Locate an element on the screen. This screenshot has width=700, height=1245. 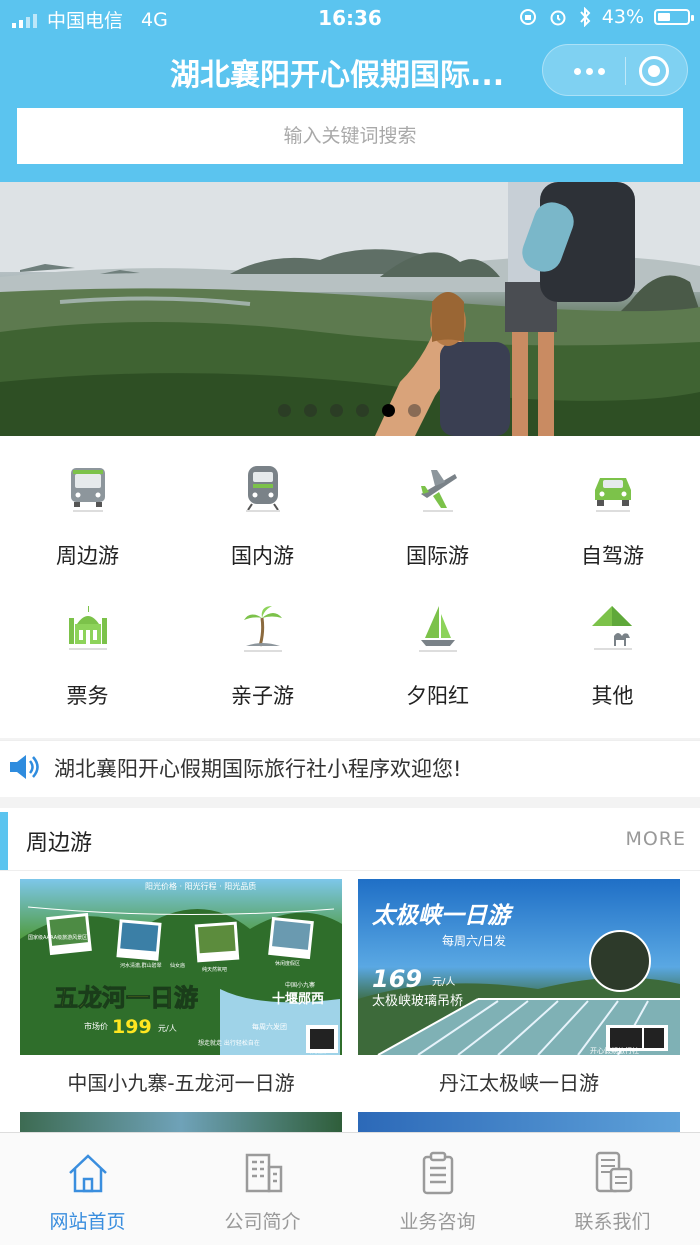
speaker-icon is located at coordinates (24, 767).